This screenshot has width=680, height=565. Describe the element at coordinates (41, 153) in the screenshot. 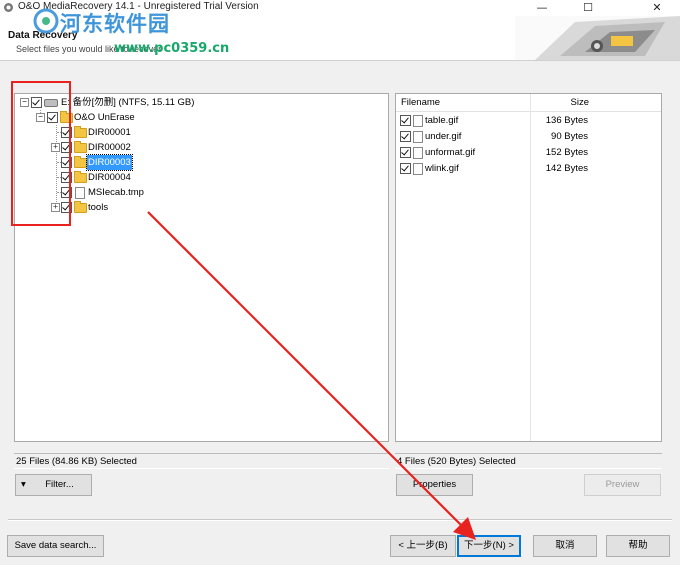

I see `annotation-highlight-box` at that location.